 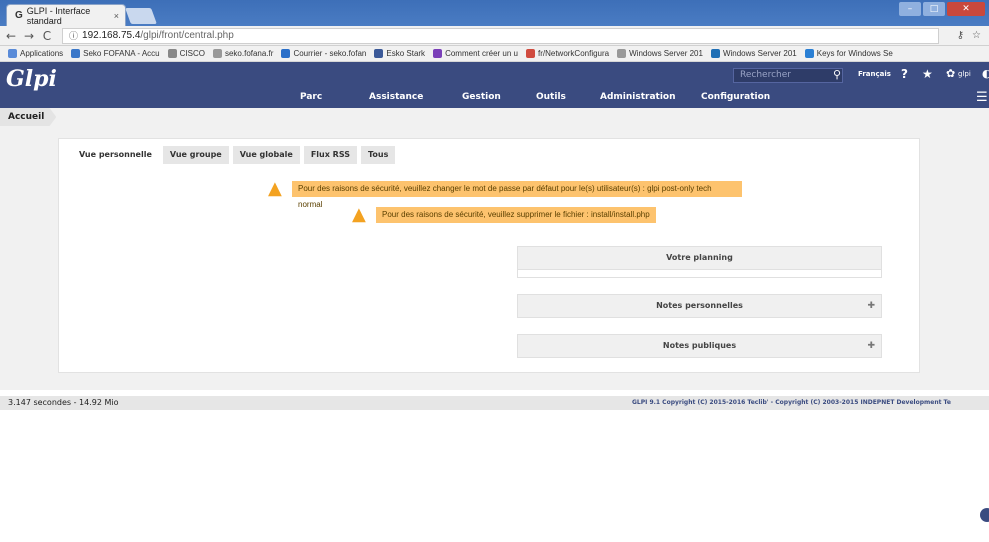 I want to click on minimize-button: –, so click(x=910, y=9).